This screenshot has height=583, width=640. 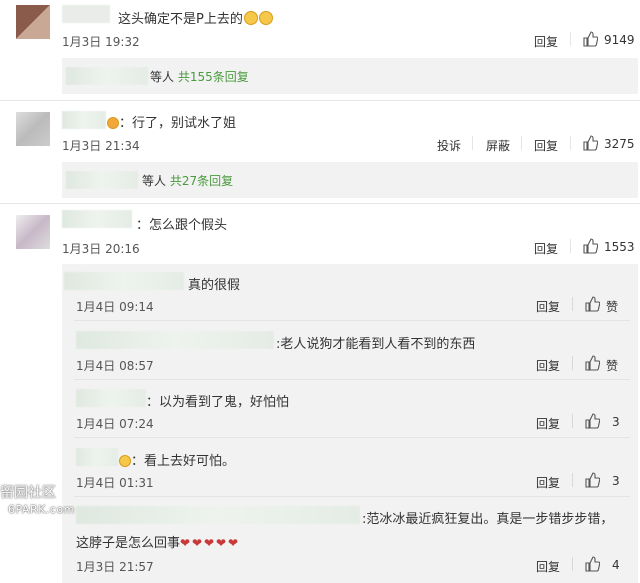 What do you see at coordinates (182, 225) in the screenshot?
I see `comment-text: ：怎么跟个假头` at bounding box center [182, 225].